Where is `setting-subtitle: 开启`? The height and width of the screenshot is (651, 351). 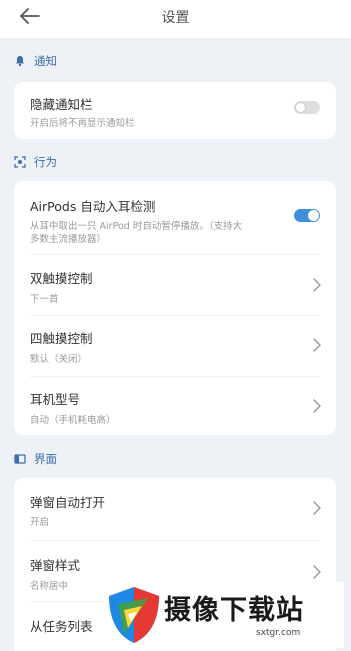 setting-subtitle: 开启 is located at coordinates (40, 522).